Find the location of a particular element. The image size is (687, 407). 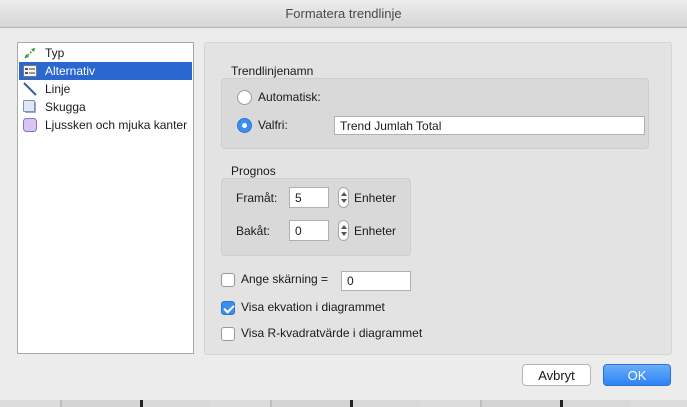

trendline-name-heading: Trendlinjenamn is located at coordinates (272, 71).